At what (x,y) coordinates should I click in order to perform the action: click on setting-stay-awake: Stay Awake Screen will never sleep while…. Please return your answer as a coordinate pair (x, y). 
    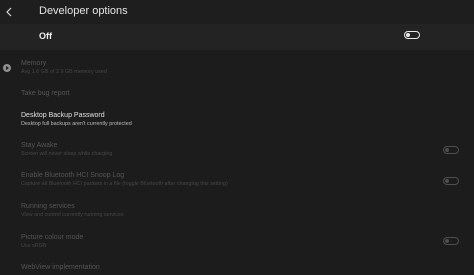
    Looking at the image, I should click on (66, 149).